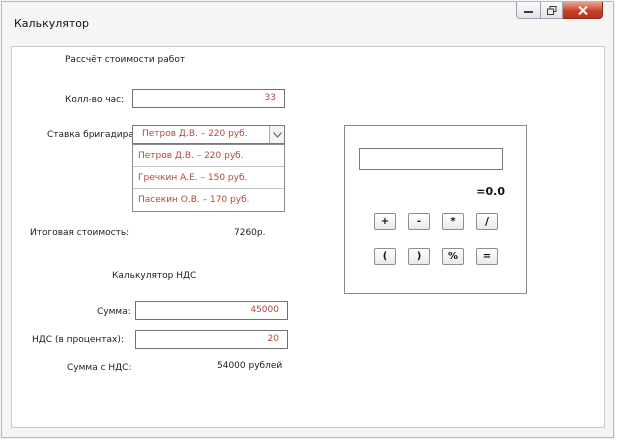 Image resolution: width=617 pixels, height=440 pixels. What do you see at coordinates (125, 60) in the screenshot?
I see `work-section-heading: Рассчёт стоимости работ` at bounding box center [125, 60].